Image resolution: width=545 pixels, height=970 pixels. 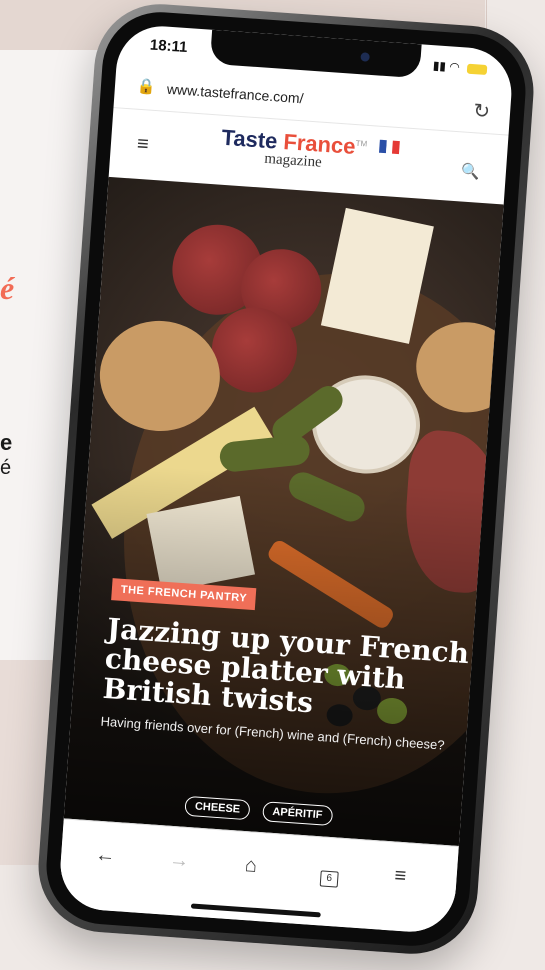 What do you see at coordinates (329, 879) in the screenshot?
I see `tabs-count: 6` at bounding box center [329, 879].